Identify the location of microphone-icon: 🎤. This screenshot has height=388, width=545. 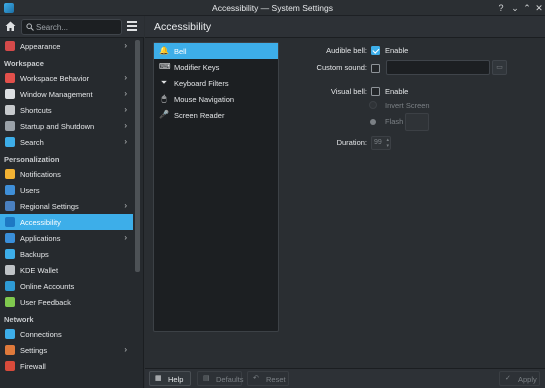
(164, 114).